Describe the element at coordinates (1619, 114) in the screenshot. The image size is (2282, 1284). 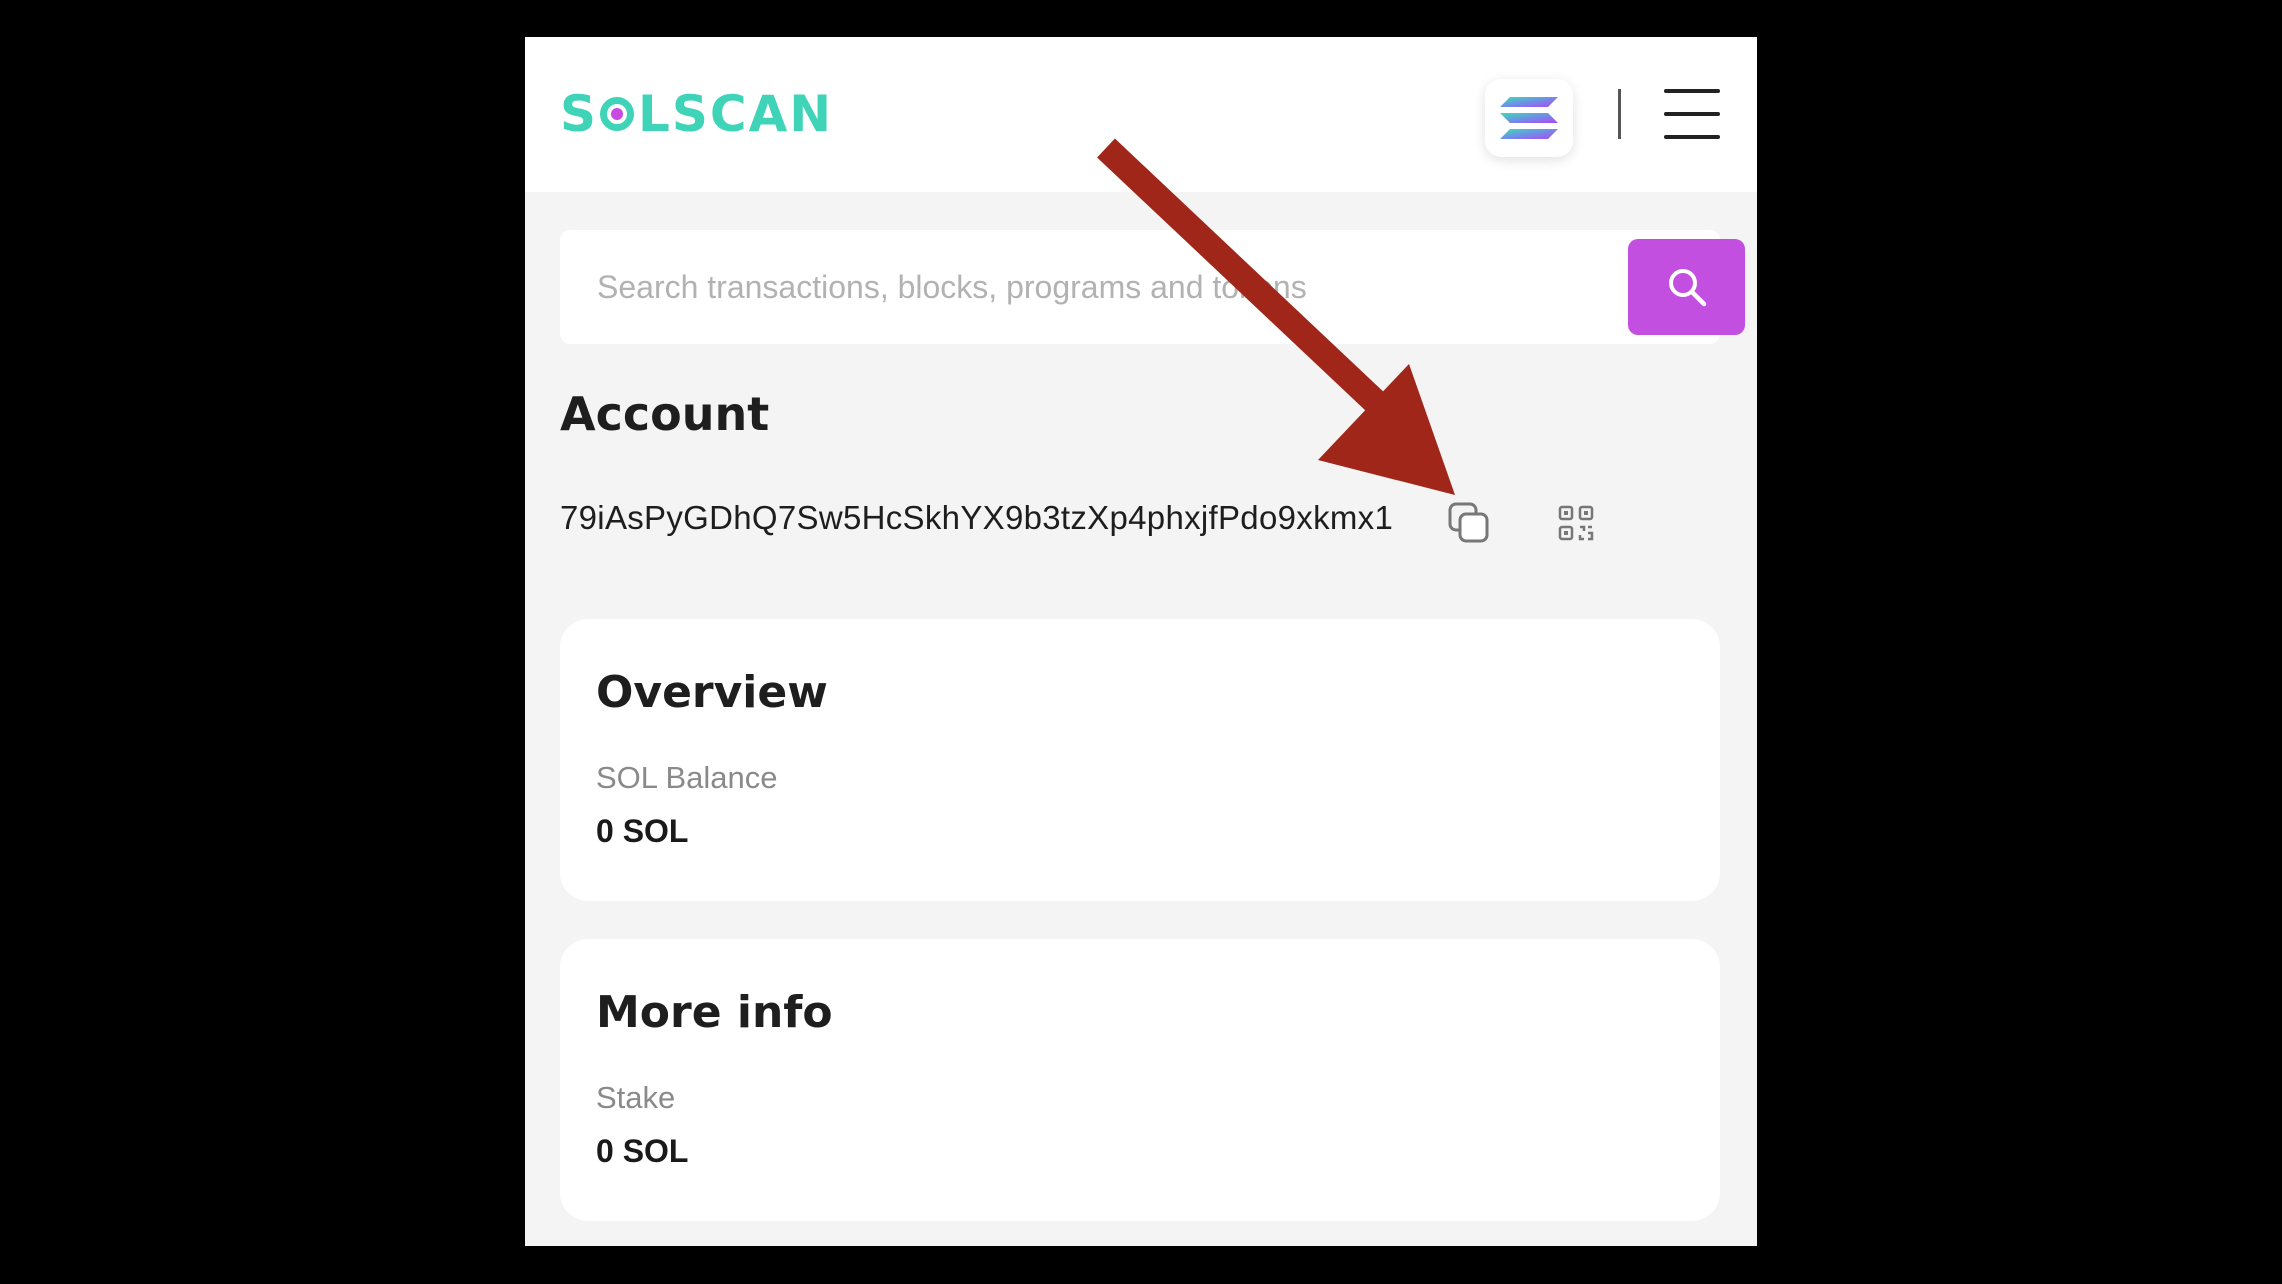
I see `header-divider` at that location.